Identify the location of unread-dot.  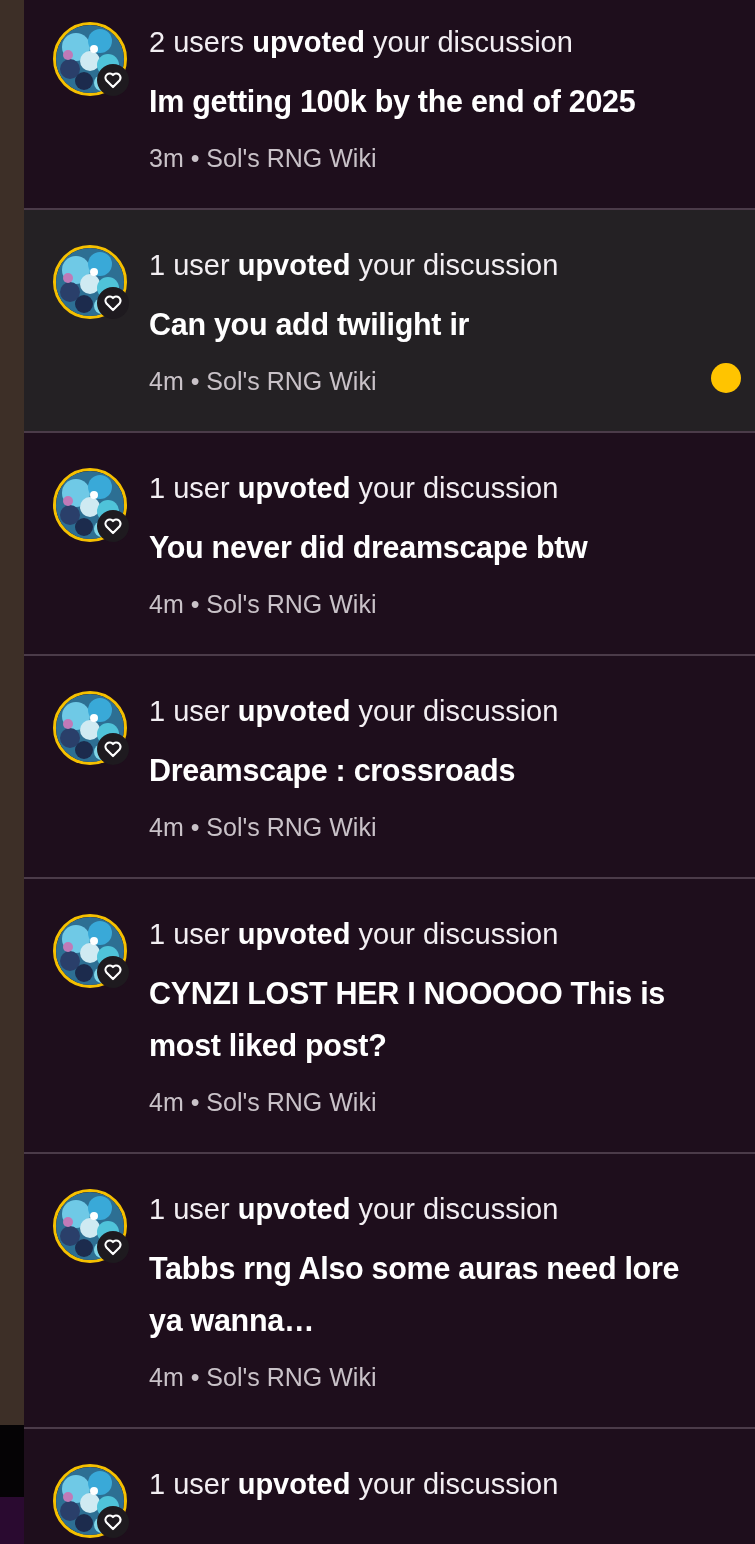
(726, 378).